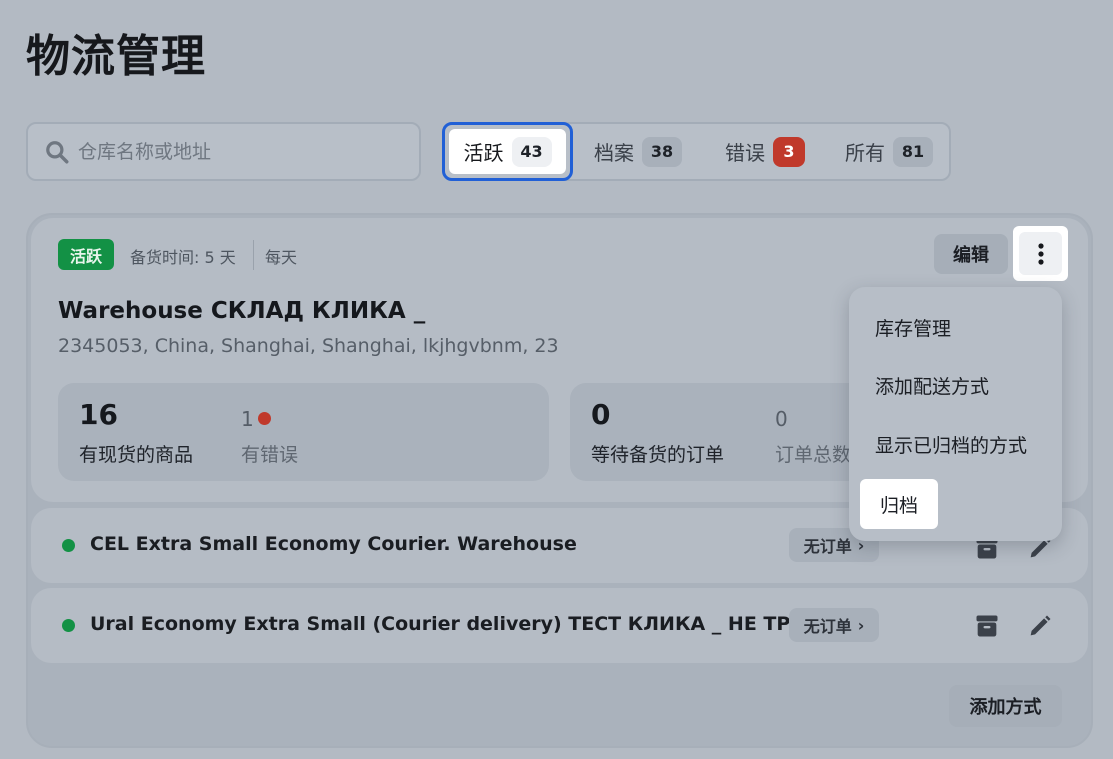  I want to click on stat-value: 1, so click(247, 419).